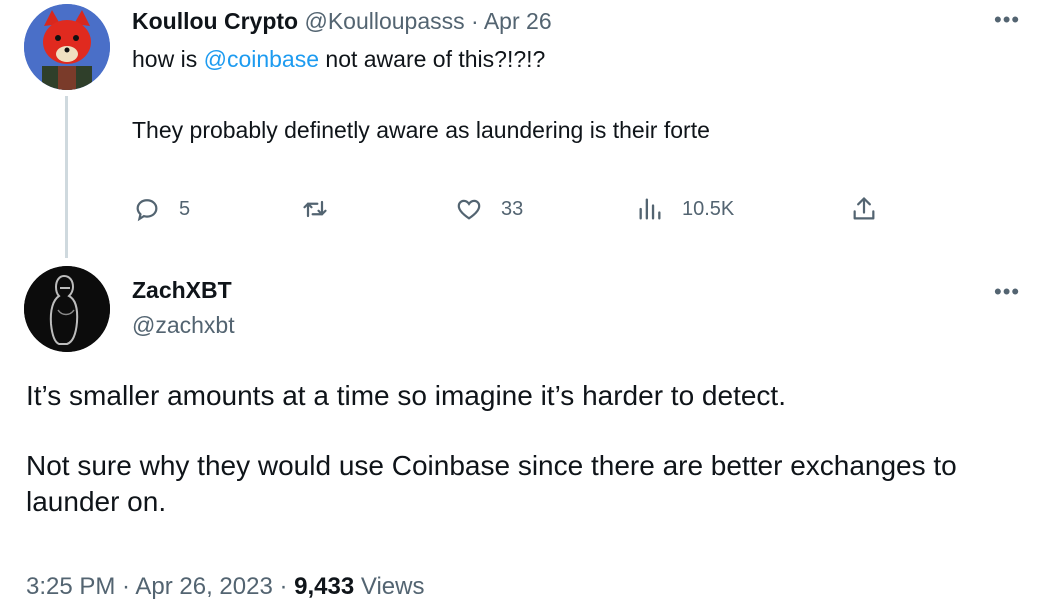  What do you see at coordinates (160, 586) in the screenshot?
I see `tweet-timestamp: 3:25 PM · Apr 26, 2023 ·` at bounding box center [160, 586].